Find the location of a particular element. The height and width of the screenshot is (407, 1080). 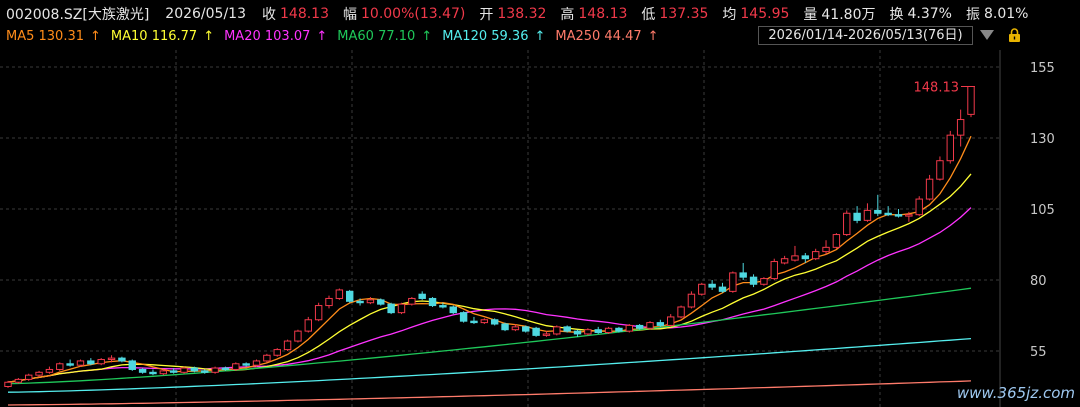

ma250-line is located at coordinates (489, 393).